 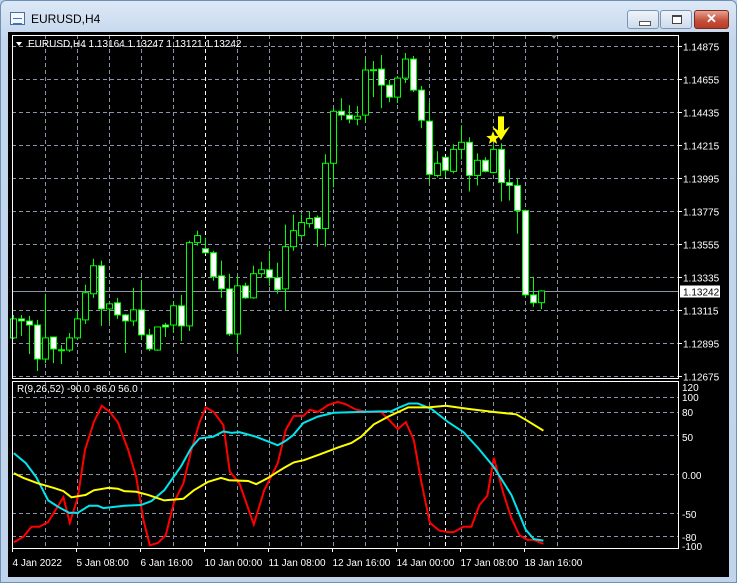 I want to click on indicator-tick-label: 100, so click(x=690, y=398).